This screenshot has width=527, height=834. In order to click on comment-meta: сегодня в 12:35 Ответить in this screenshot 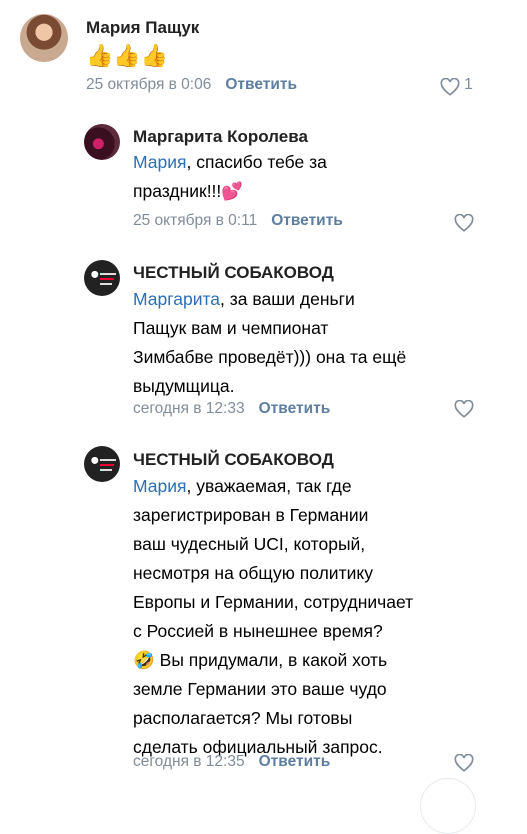, I will do `click(231, 762)`.